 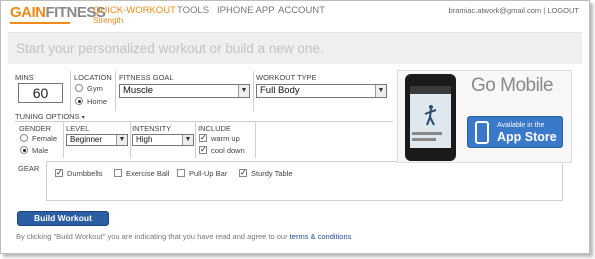 What do you see at coordinates (193, 11) in the screenshot?
I see `nav-tools: TOOLS` at bounding box center [193, 11].